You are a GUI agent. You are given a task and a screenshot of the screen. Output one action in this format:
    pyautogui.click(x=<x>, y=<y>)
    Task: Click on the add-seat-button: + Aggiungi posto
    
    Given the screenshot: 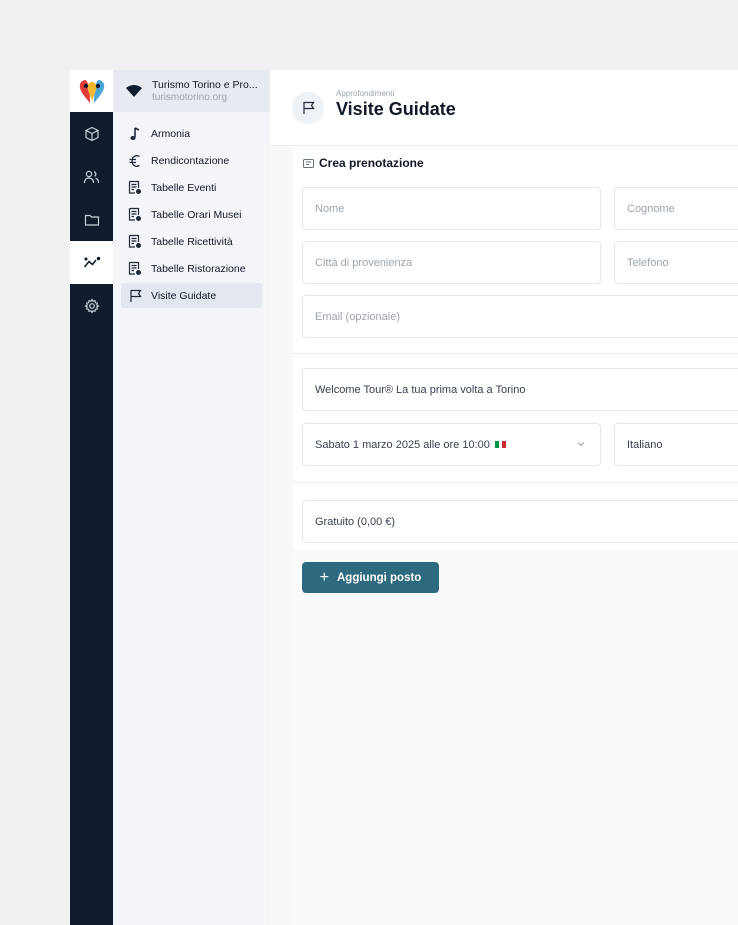 What is the action you would take?
    pyautogui.click(x=370, y=577)
    